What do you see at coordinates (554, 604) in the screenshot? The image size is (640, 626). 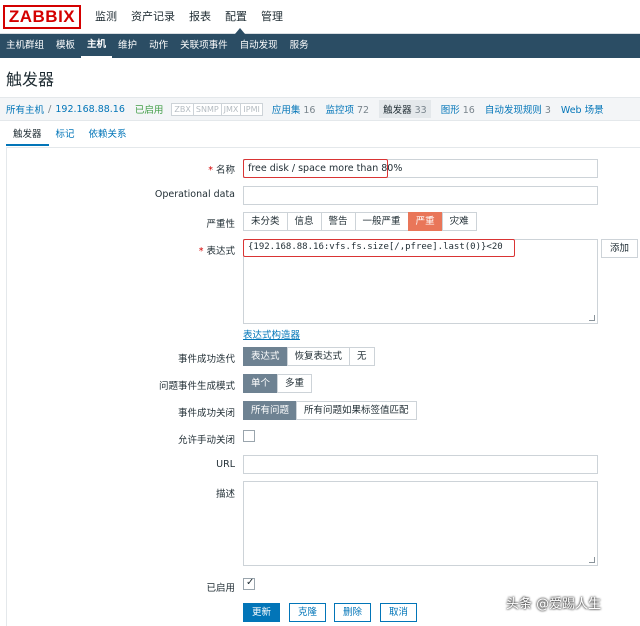 I see `watermark-text: 头条 @爱踢人生` at bounding box center [554, 604].